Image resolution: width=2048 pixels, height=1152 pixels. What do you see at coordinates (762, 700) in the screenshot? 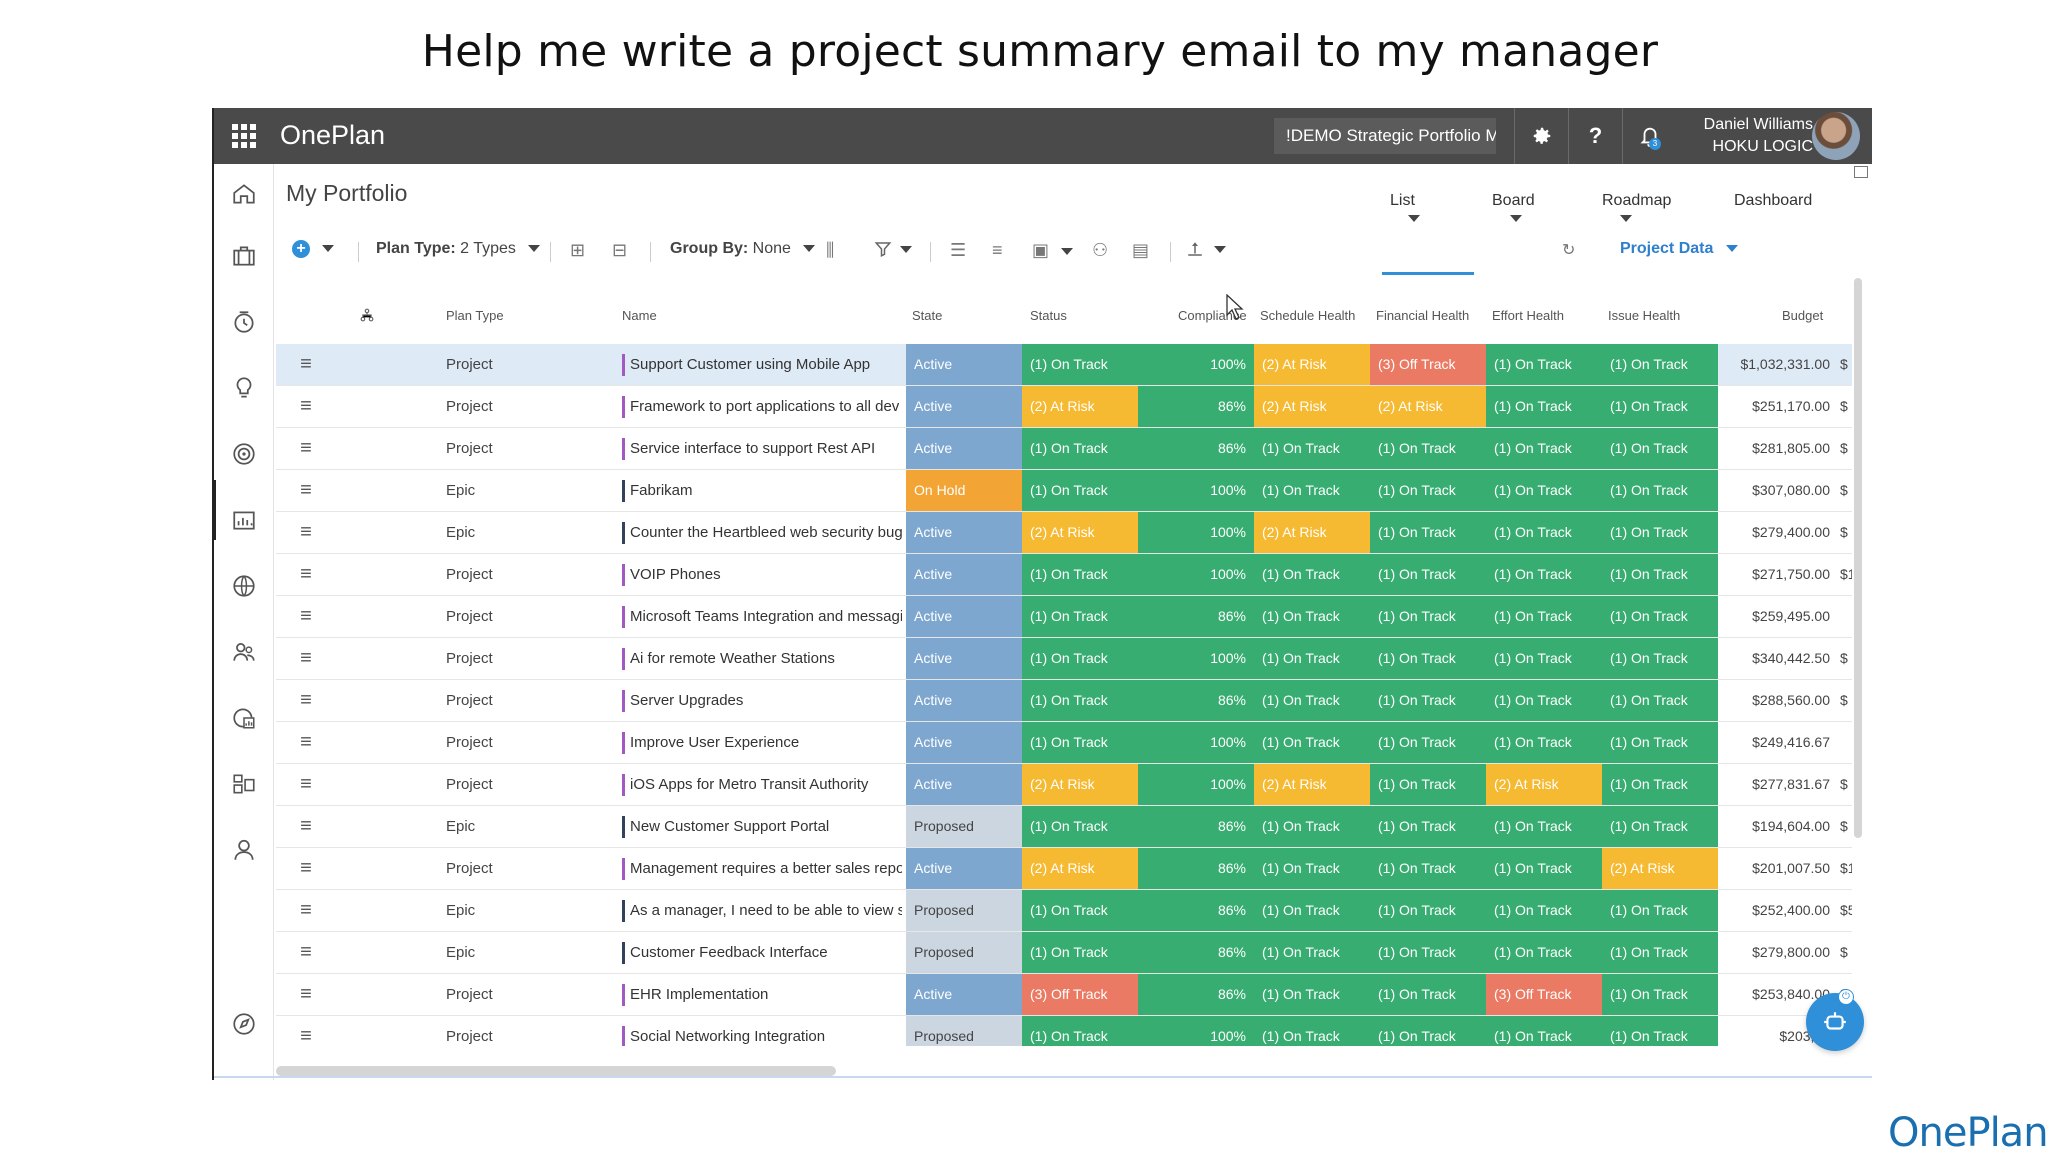
I see `name-cell: Server Upgrades` at bounding box center [762, 700].